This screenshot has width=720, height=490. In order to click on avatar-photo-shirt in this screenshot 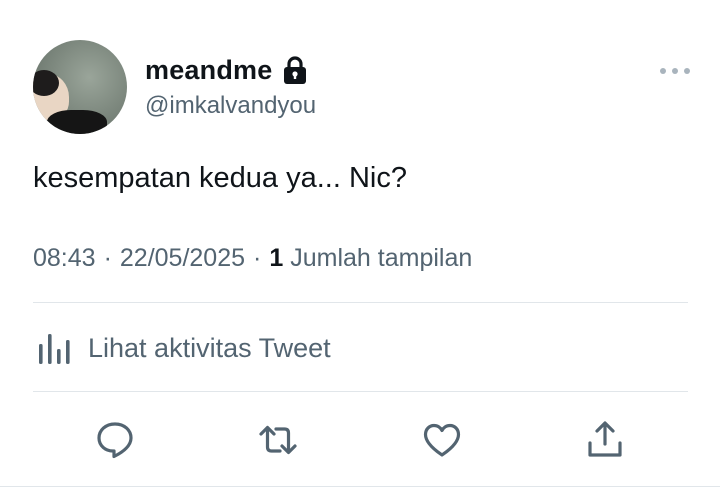, I will do `click(77, 122)`.